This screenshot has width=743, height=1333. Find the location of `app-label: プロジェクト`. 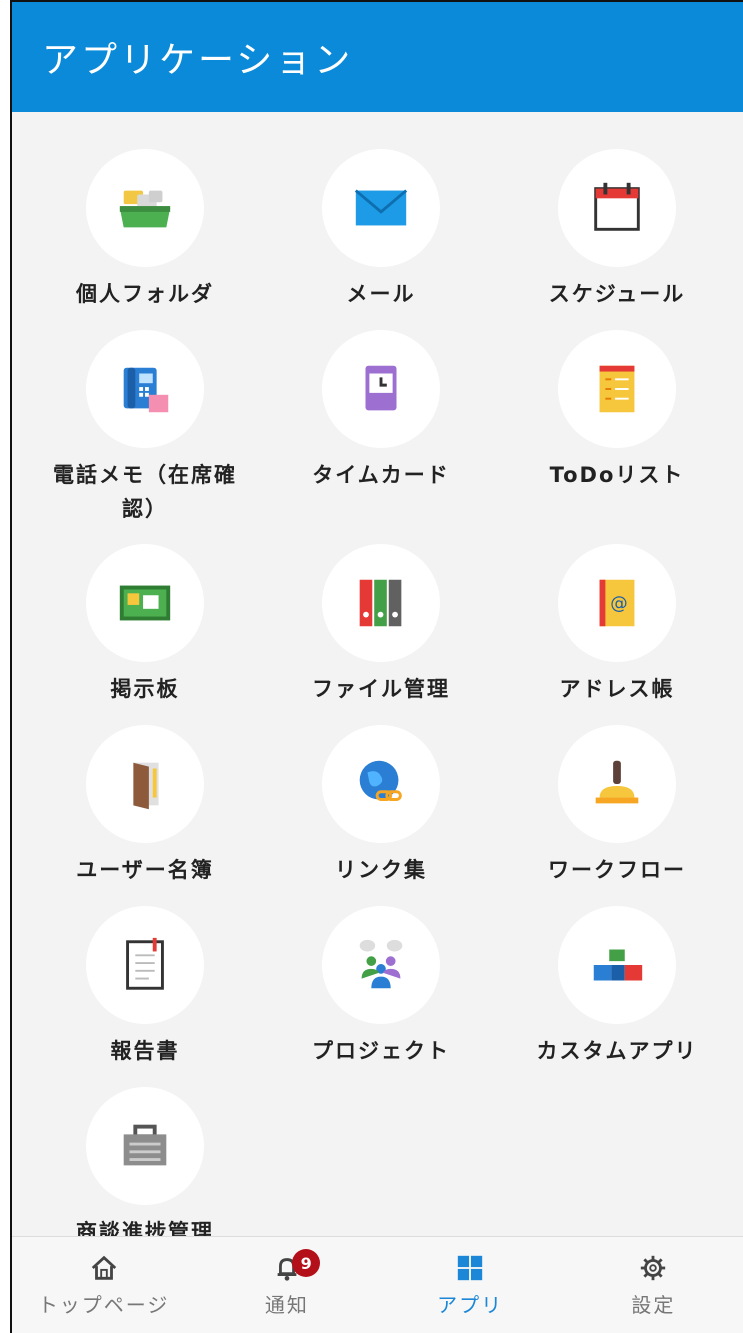

app-label: プロジェクト is located at coordinates (381, 1051).